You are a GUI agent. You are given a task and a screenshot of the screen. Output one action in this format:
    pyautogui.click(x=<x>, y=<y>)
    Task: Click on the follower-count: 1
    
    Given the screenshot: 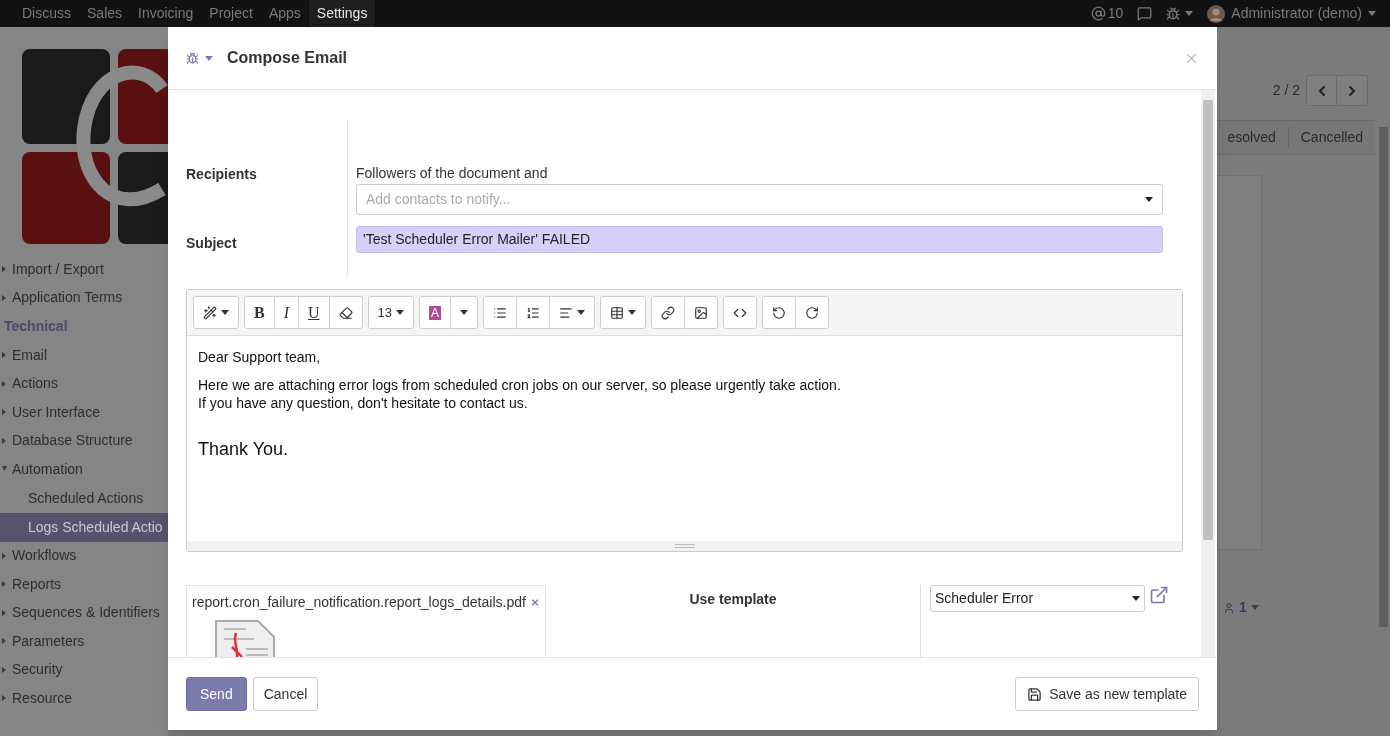 What is the action you would take?
    pyautogui.click(x=1243, y=607)
    